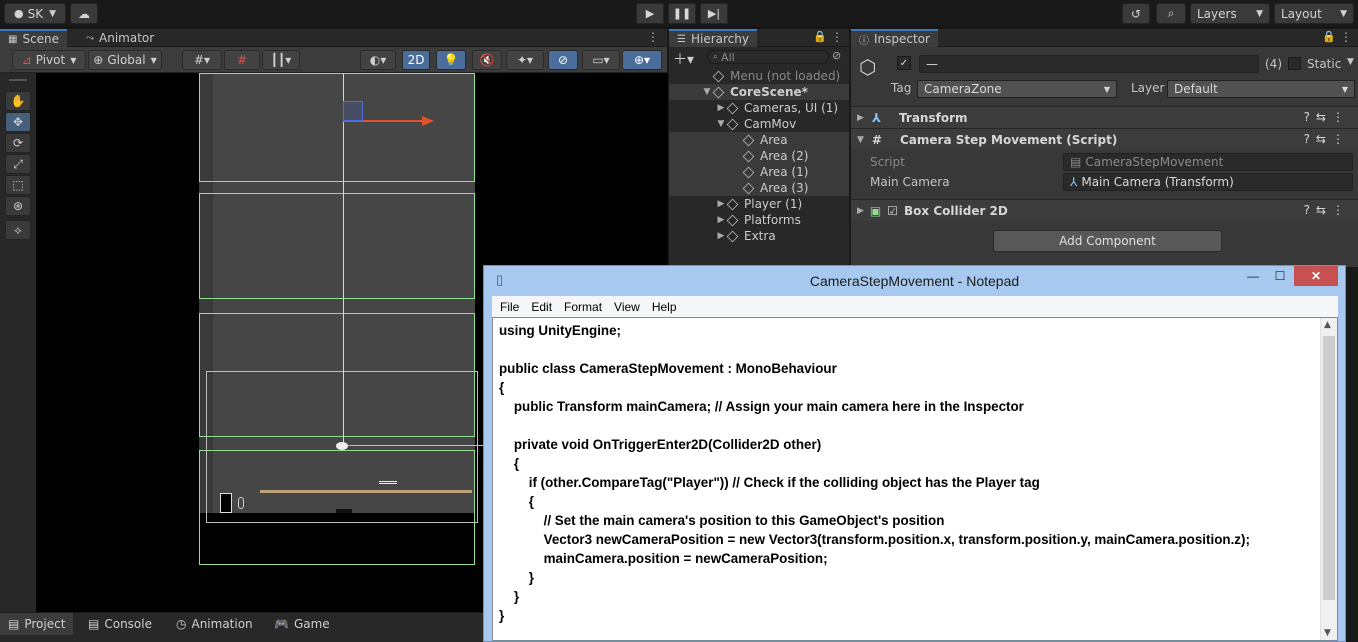 This screenshot has width=1358, height=642. I want to click on component-title: Camera Step Movement (Script), so click(1008, 139).